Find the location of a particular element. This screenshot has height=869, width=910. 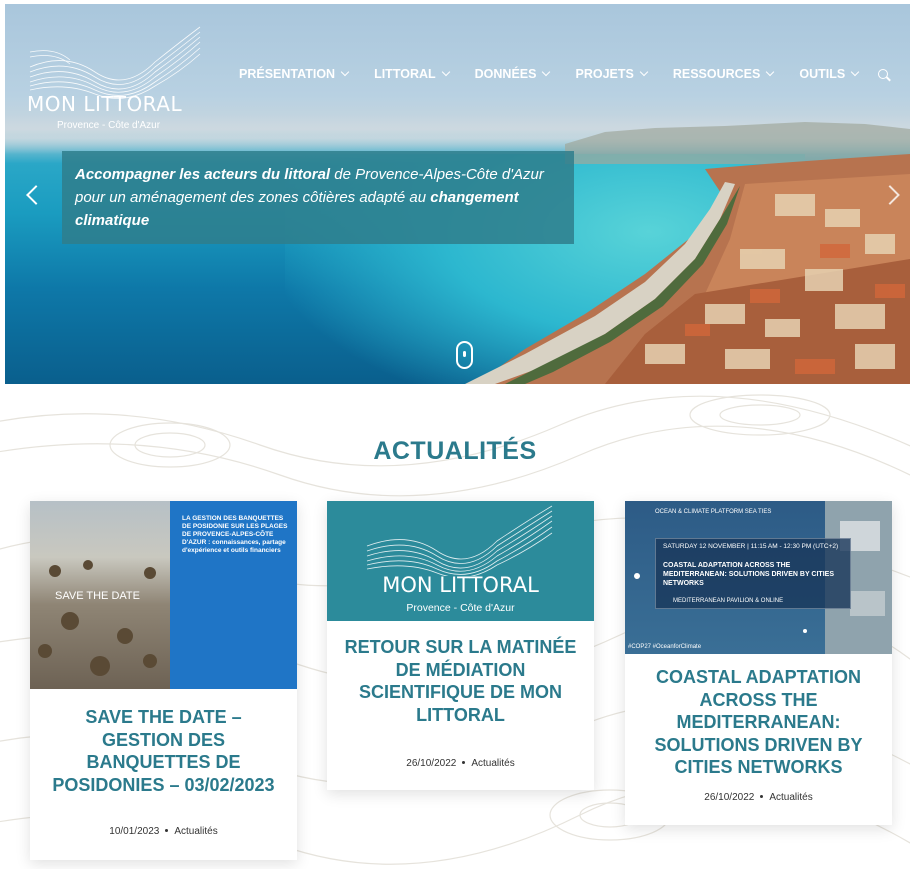

nav-label: RESSOURCES is located at coordinates (716, 74).